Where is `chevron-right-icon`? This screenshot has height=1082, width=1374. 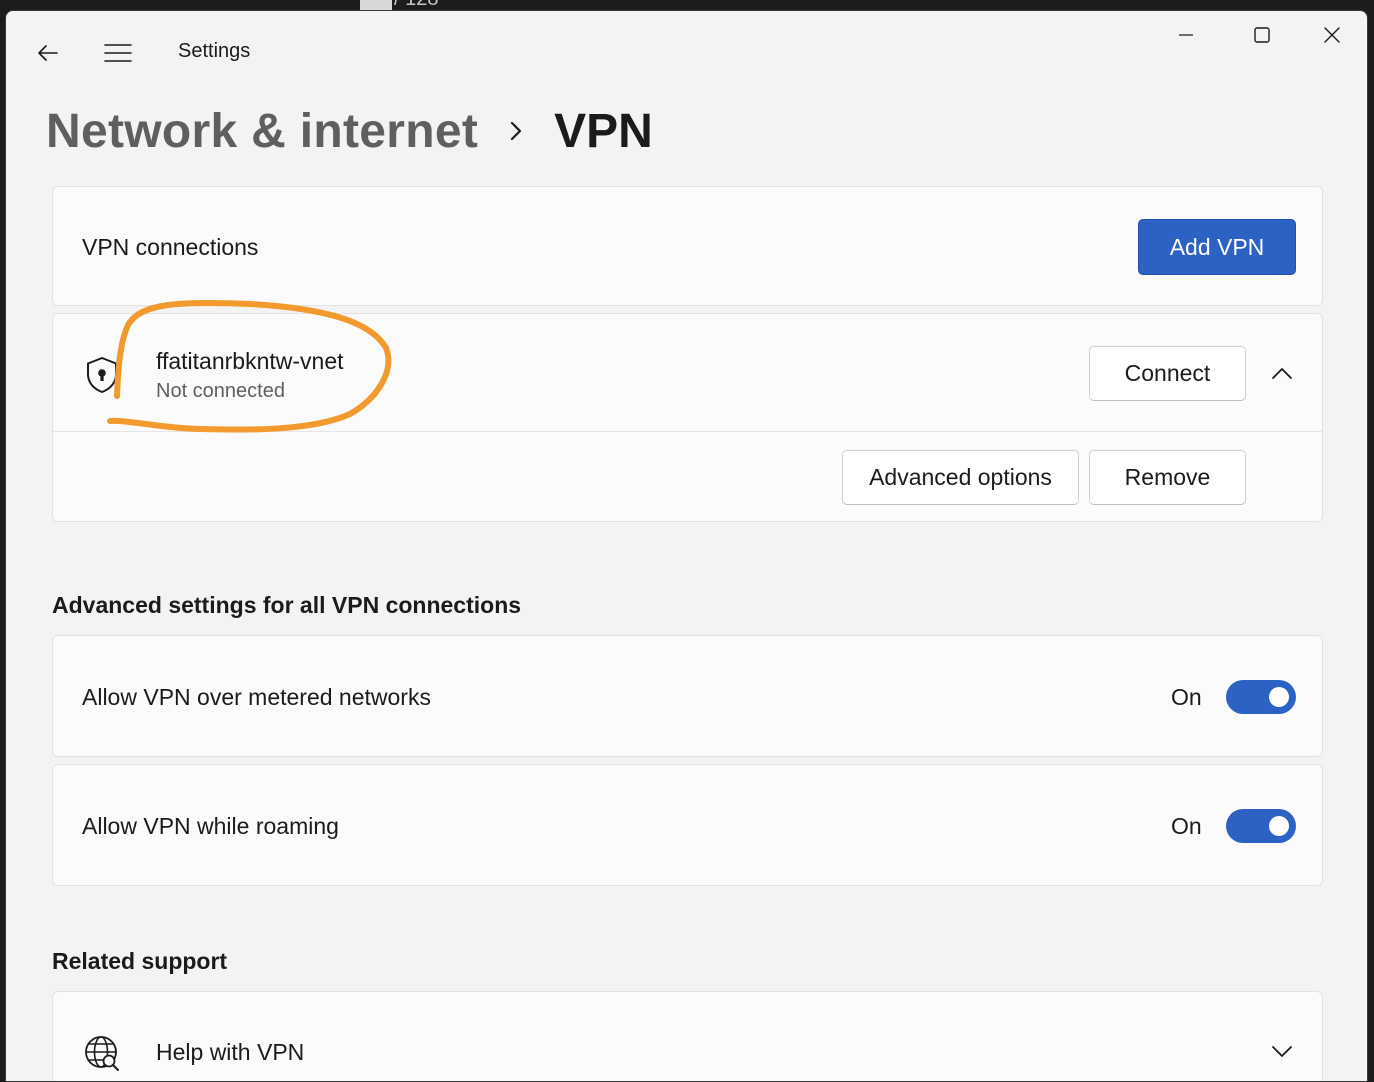
chevron-right-icon is located at coordinates (516, 131).